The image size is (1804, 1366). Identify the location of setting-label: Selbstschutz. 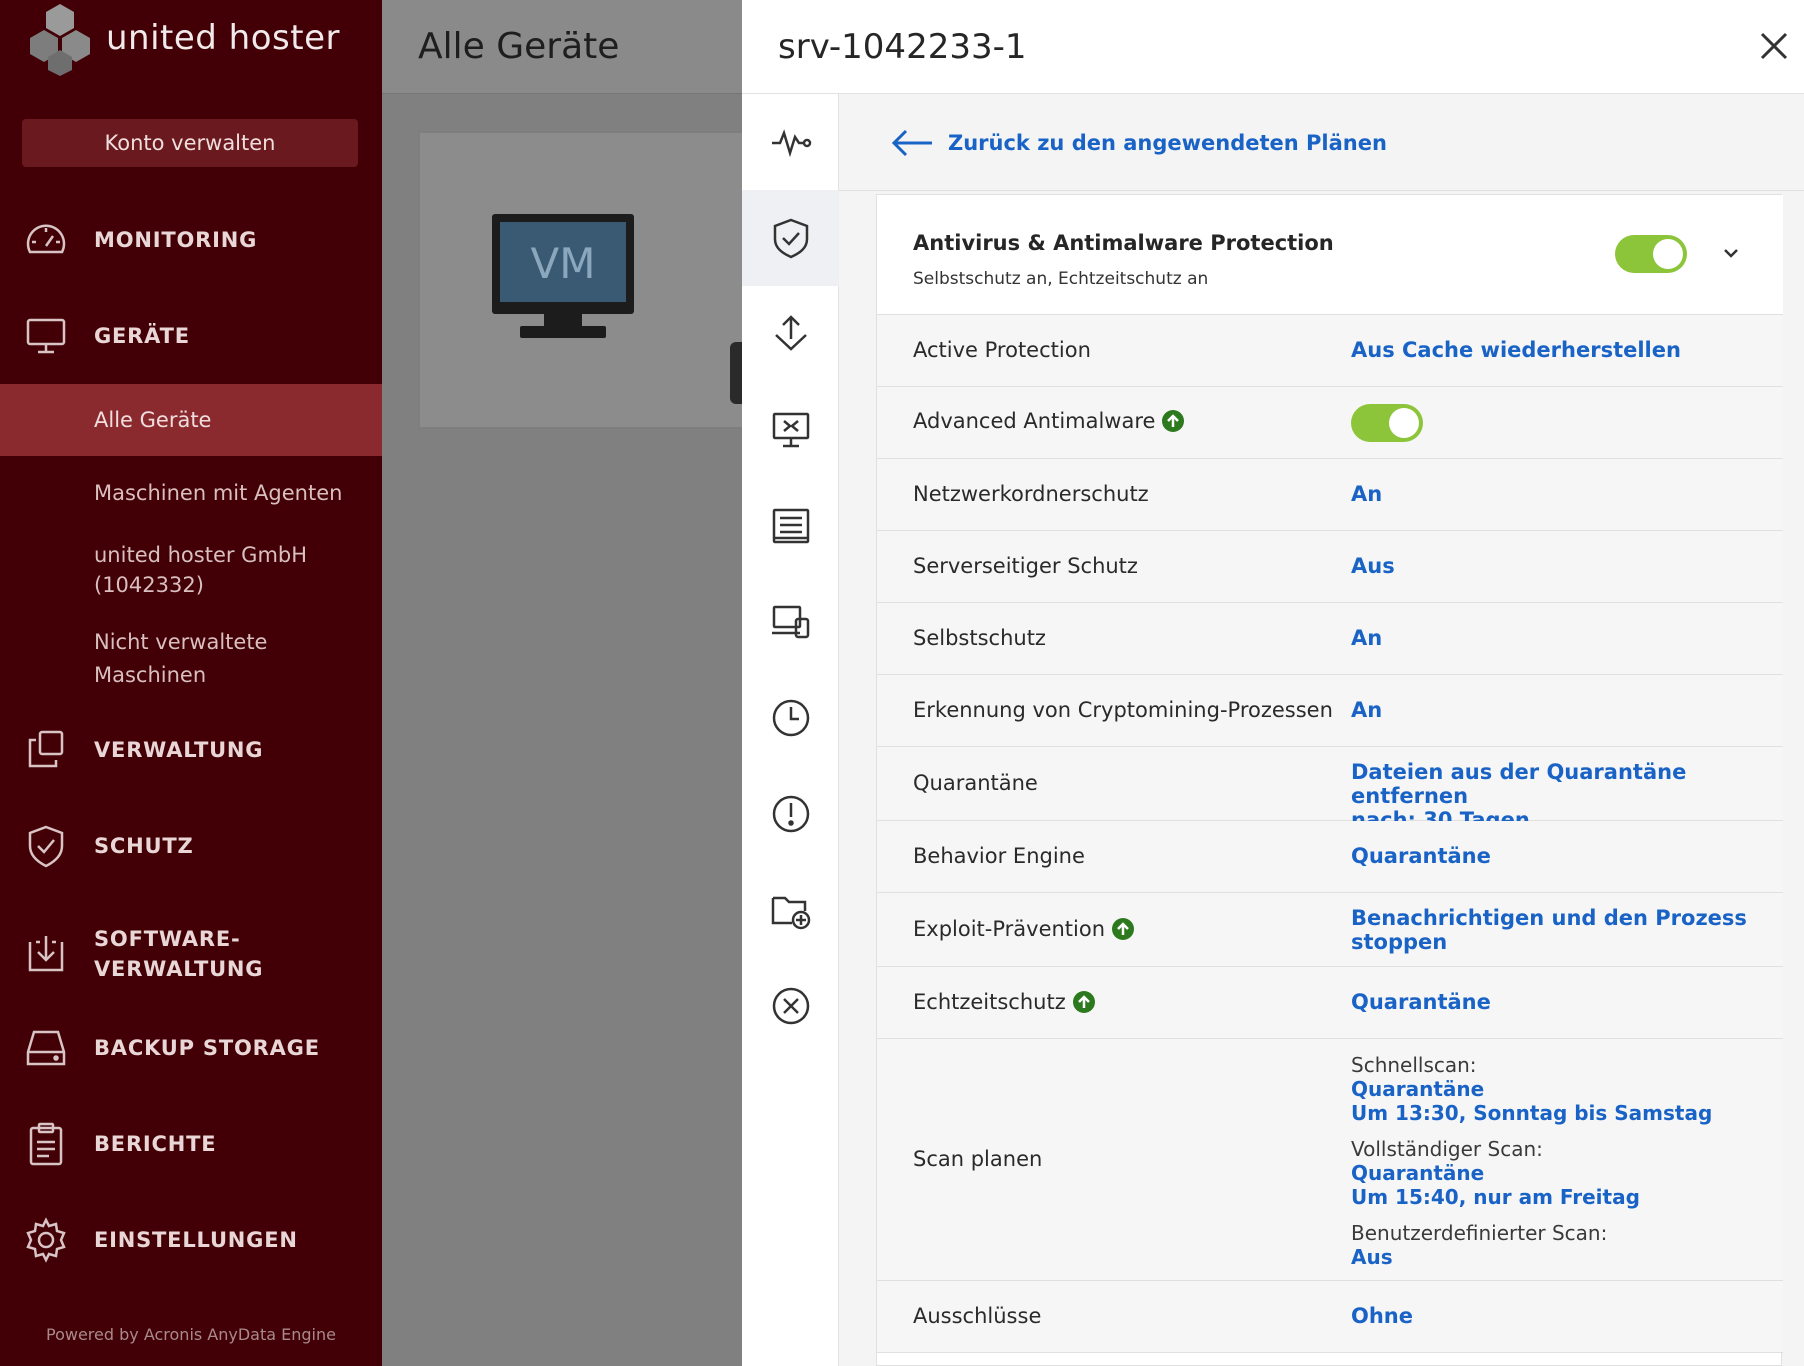
(979, 638).